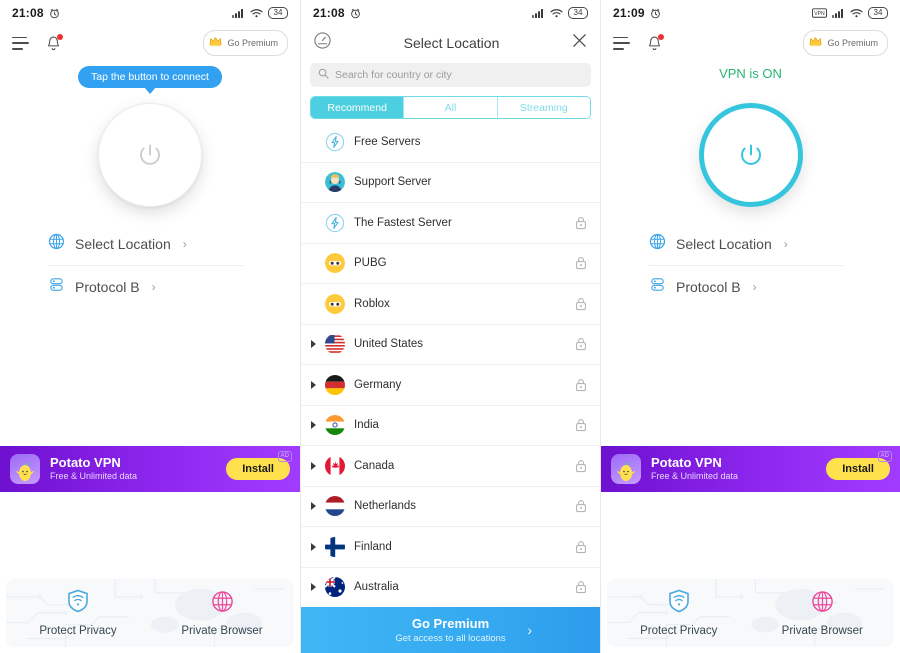  I want to click on power-button-wrap, so click(750, 155).